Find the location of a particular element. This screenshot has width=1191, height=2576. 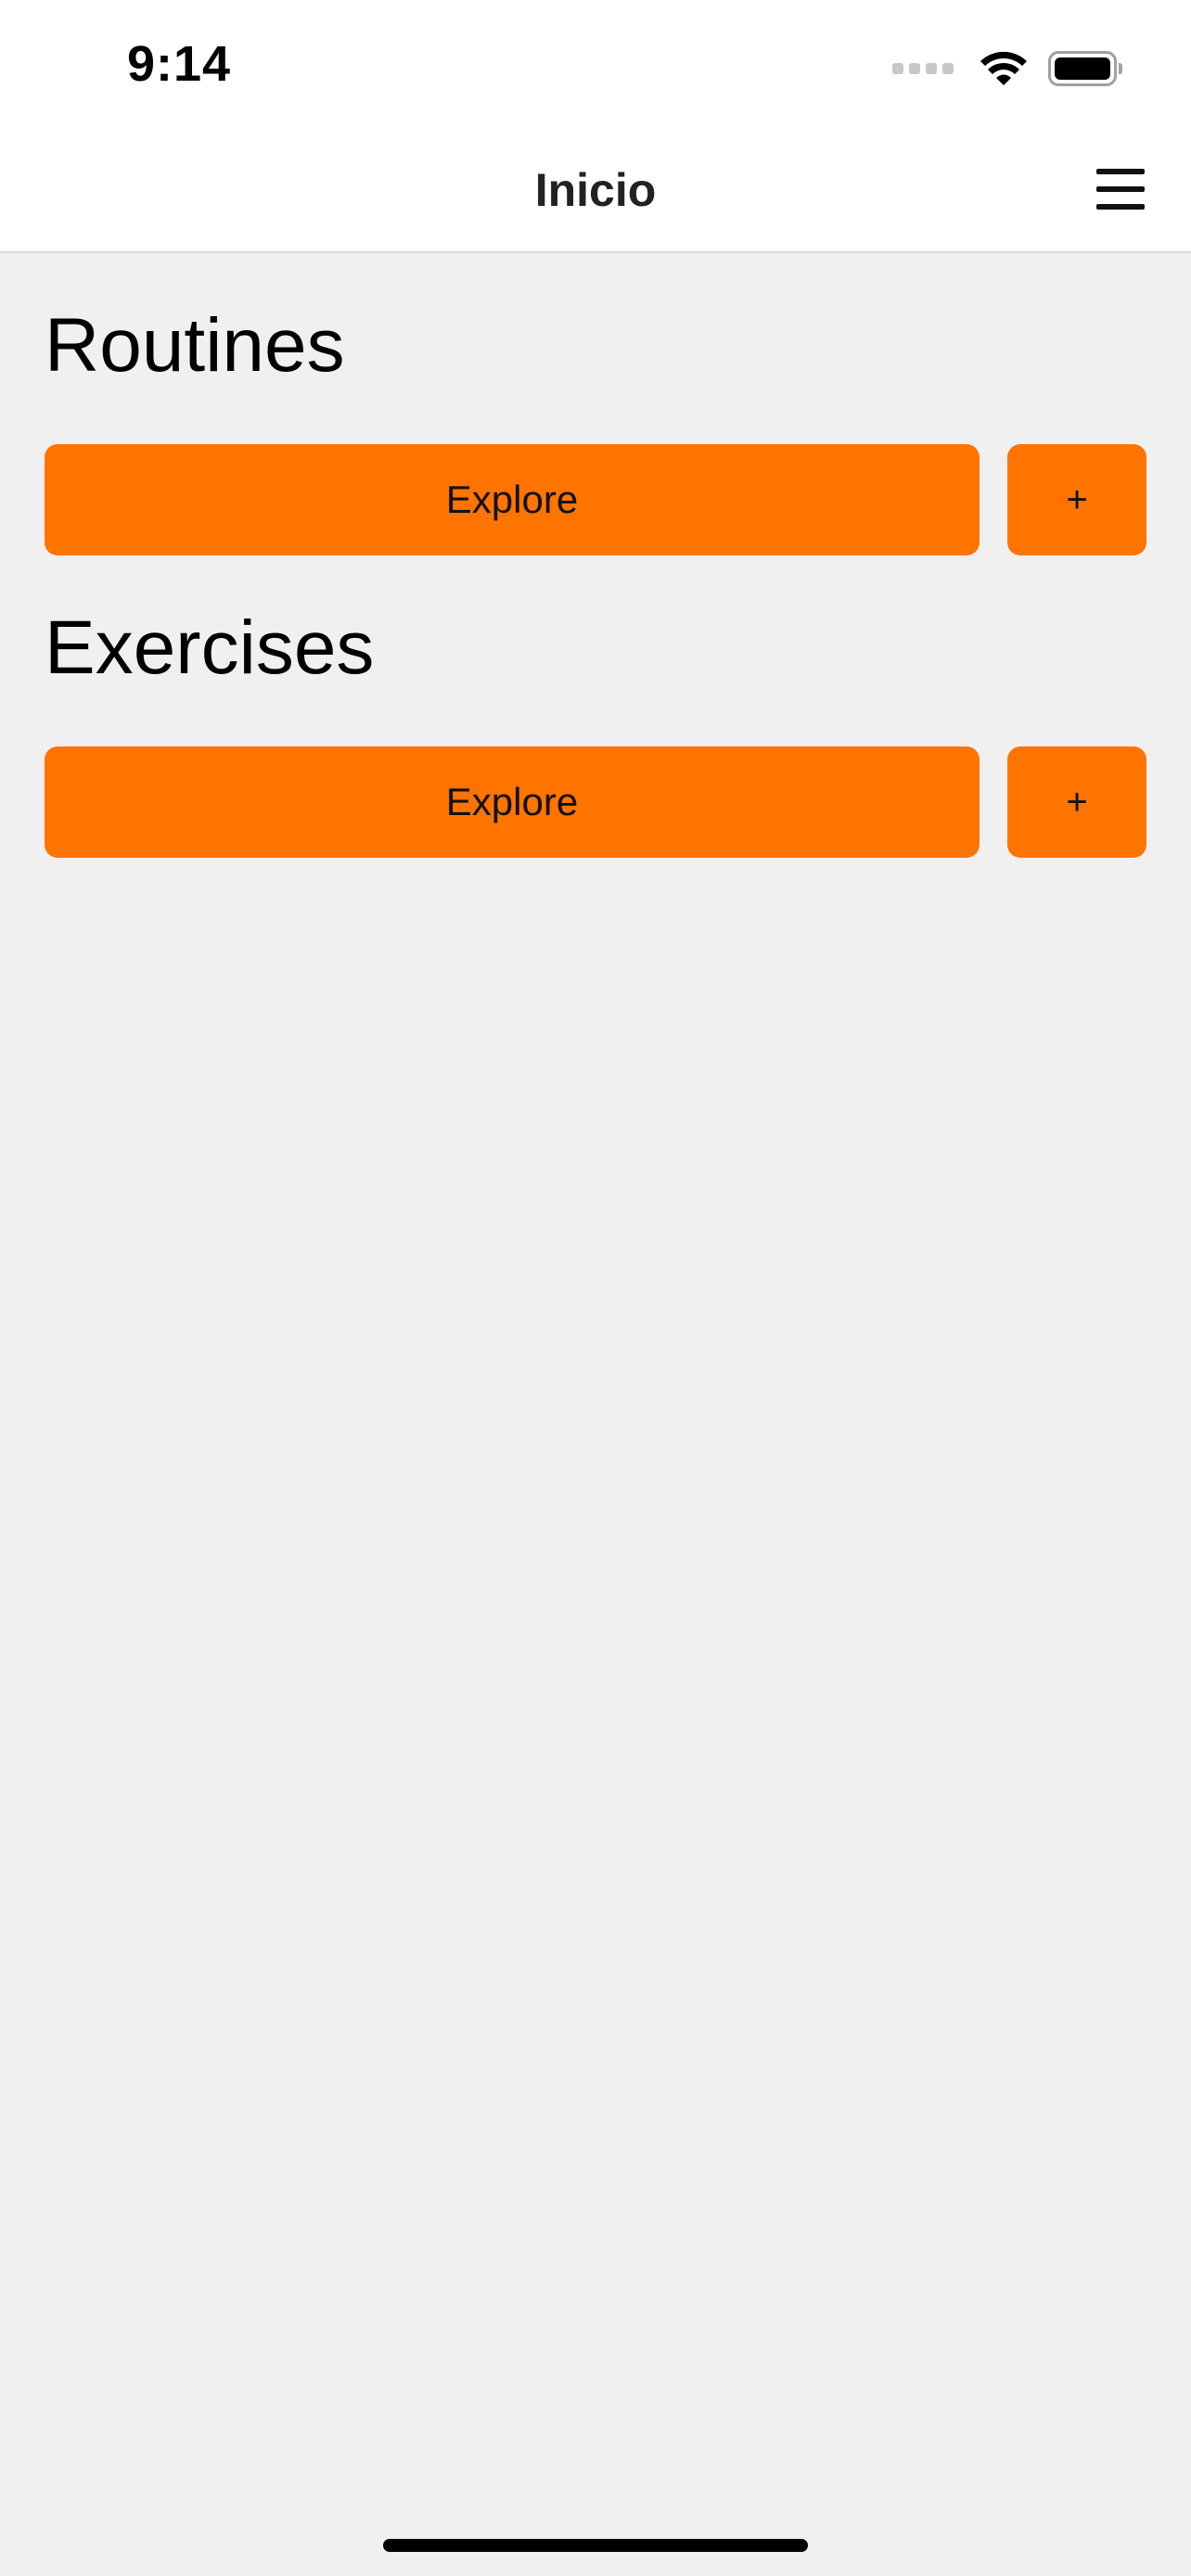

status-icons is located at coordinates (1007, 68).